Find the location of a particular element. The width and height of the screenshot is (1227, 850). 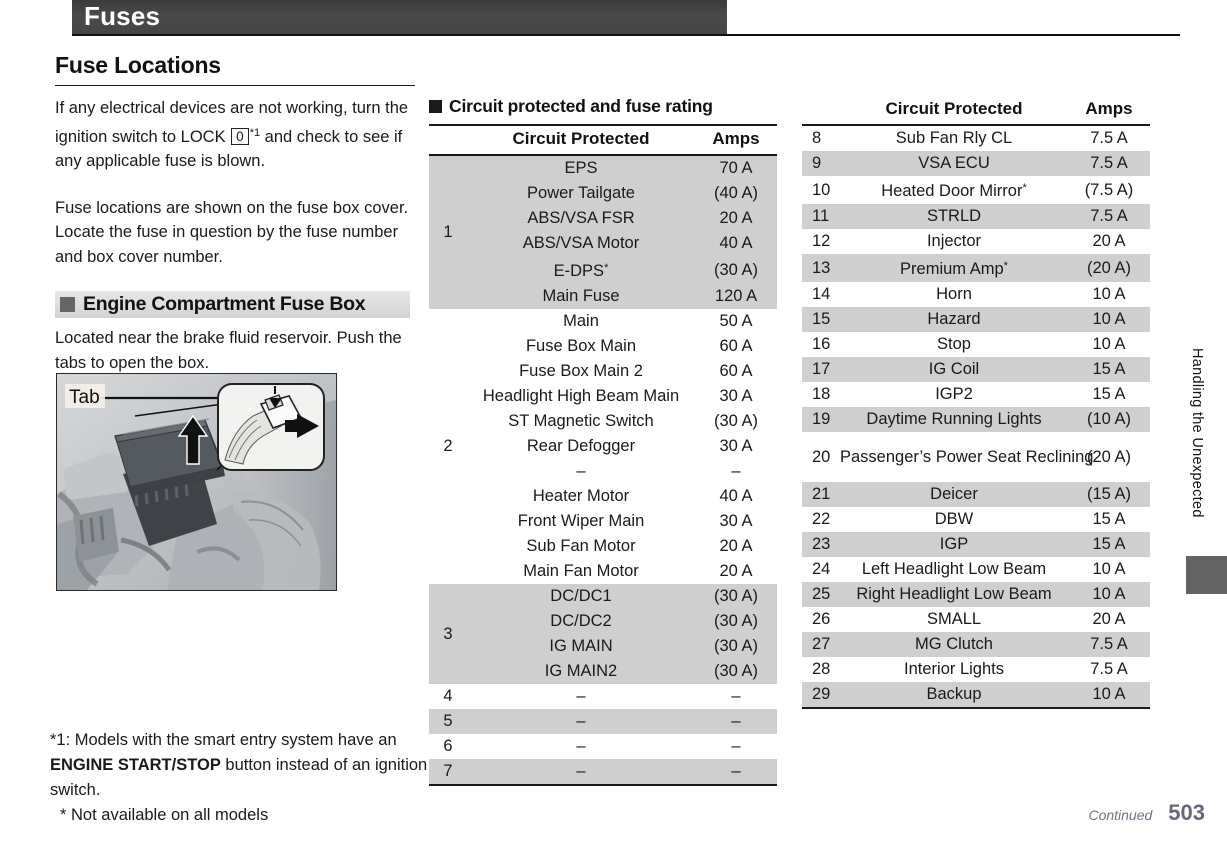

circuit-name: Injector is located at coordinates (954, 241).